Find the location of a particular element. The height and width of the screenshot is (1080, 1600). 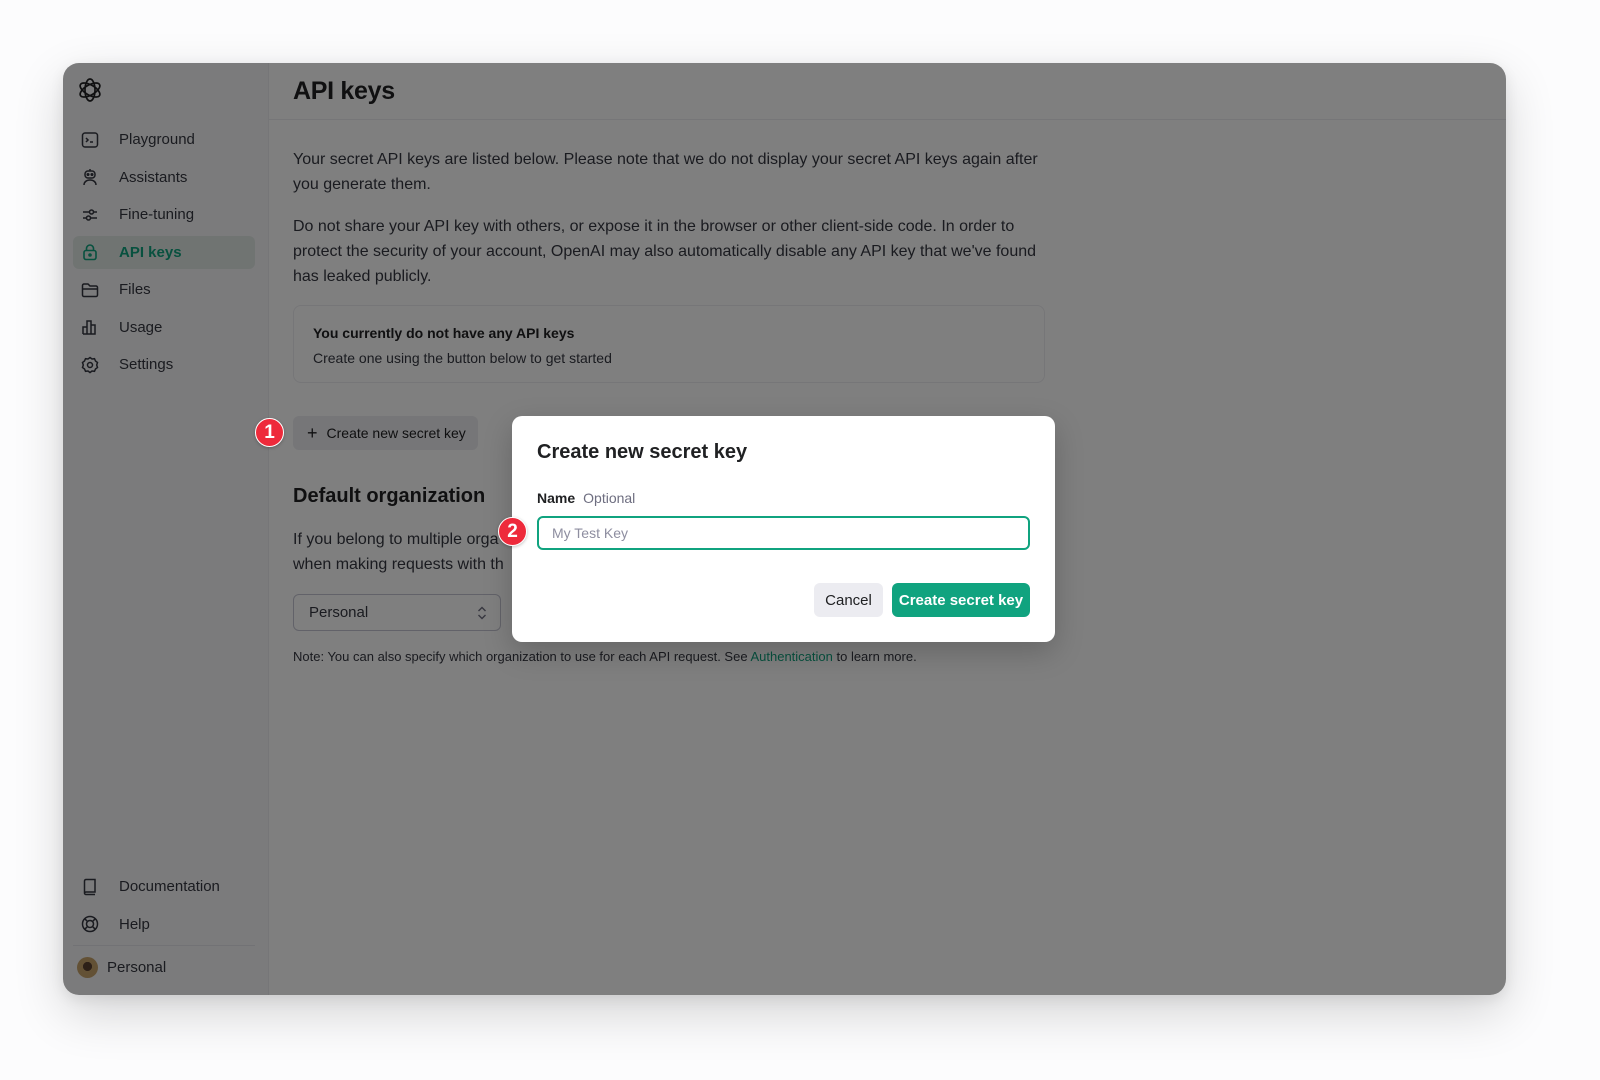

cancel-button: Cancel is located at coordinates (848, 600).